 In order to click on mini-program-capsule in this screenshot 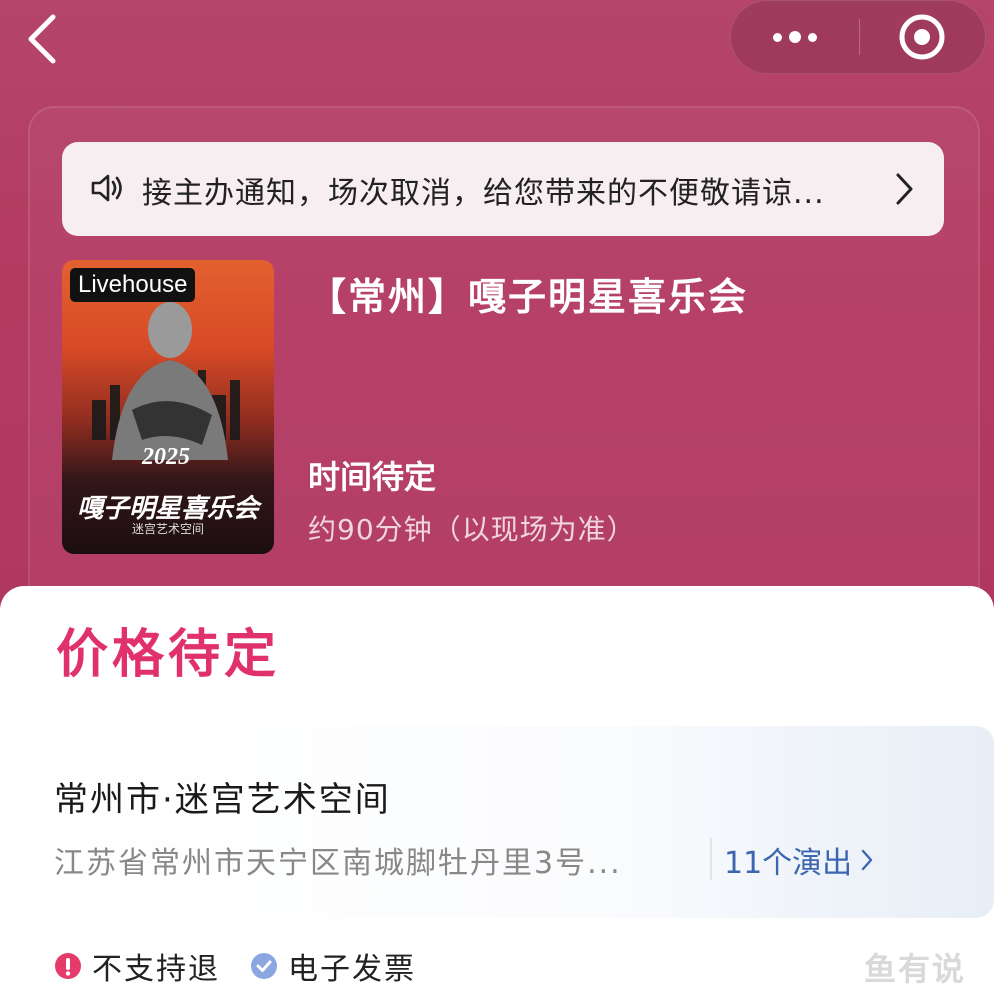, I will do `click(858, 37)`.